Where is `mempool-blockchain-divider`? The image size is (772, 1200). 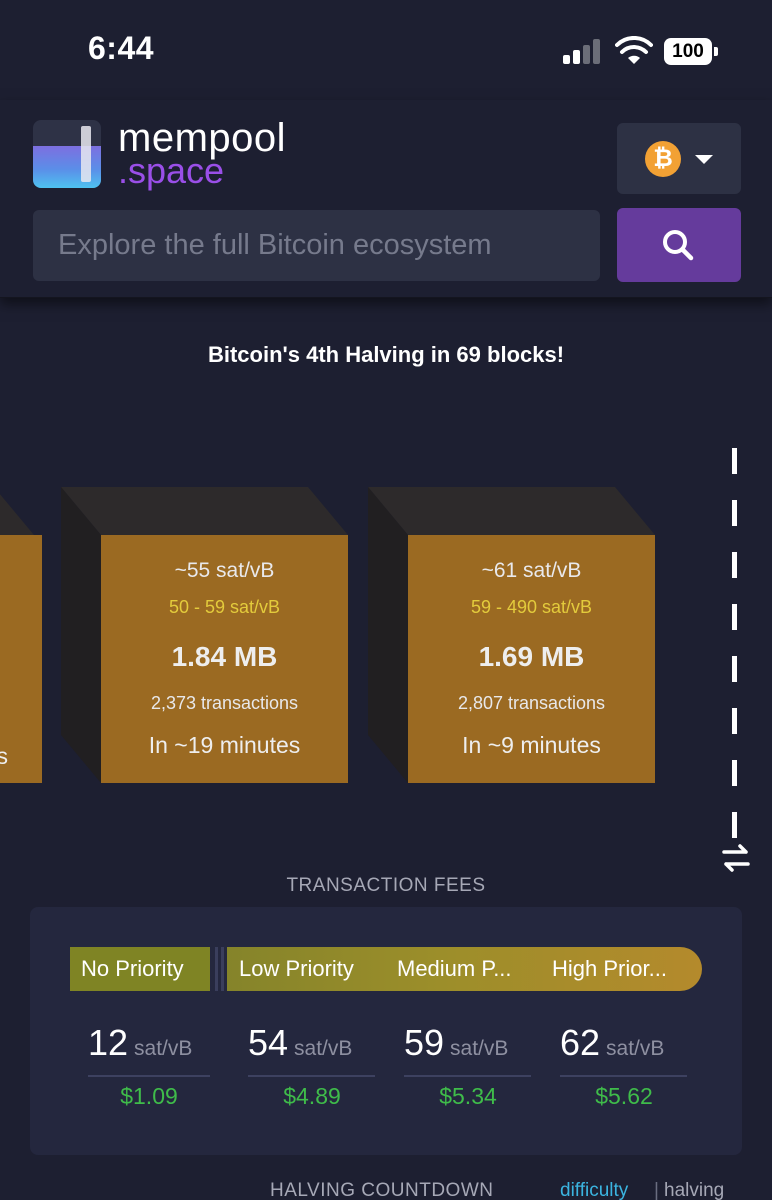
mempool-blockchain-divider is located at coordinates (734, 643).